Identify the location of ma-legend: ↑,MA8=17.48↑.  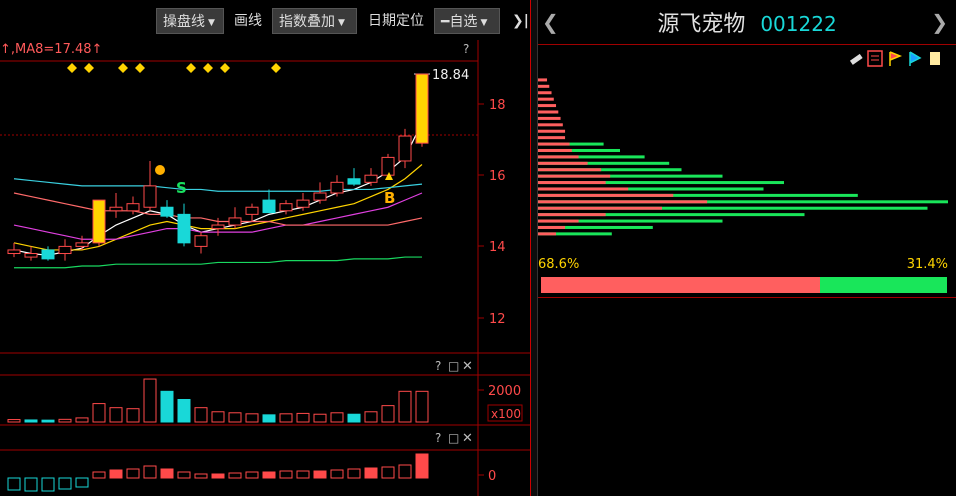
(51, 49).